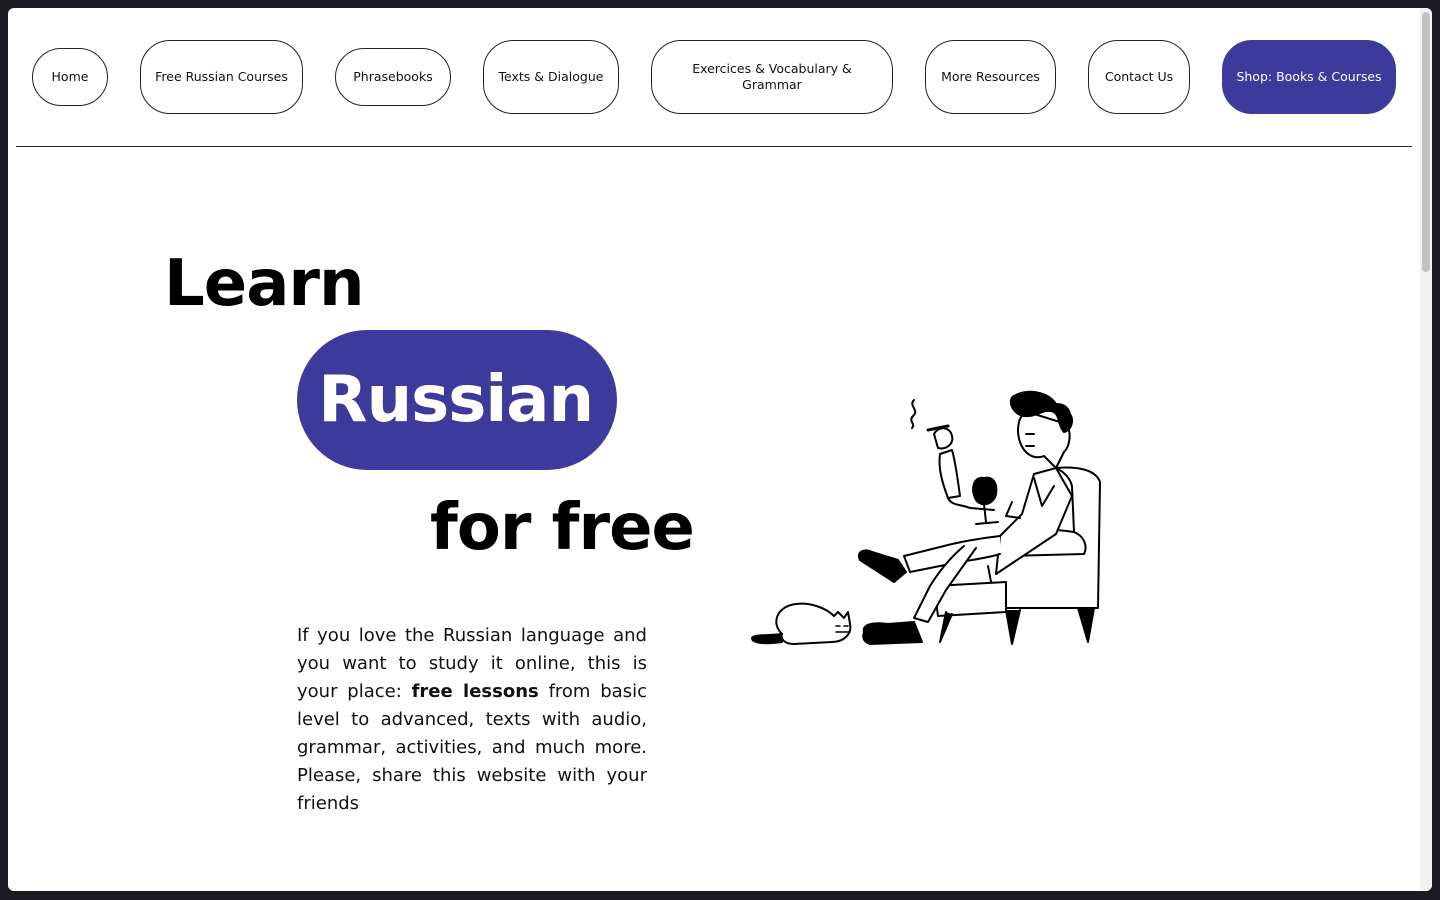 This screenshot has width=1440, height=900. Describe the element at coordinates (562, 528) in the screenshot. I see `hero-title-for-free: for free` at that location.